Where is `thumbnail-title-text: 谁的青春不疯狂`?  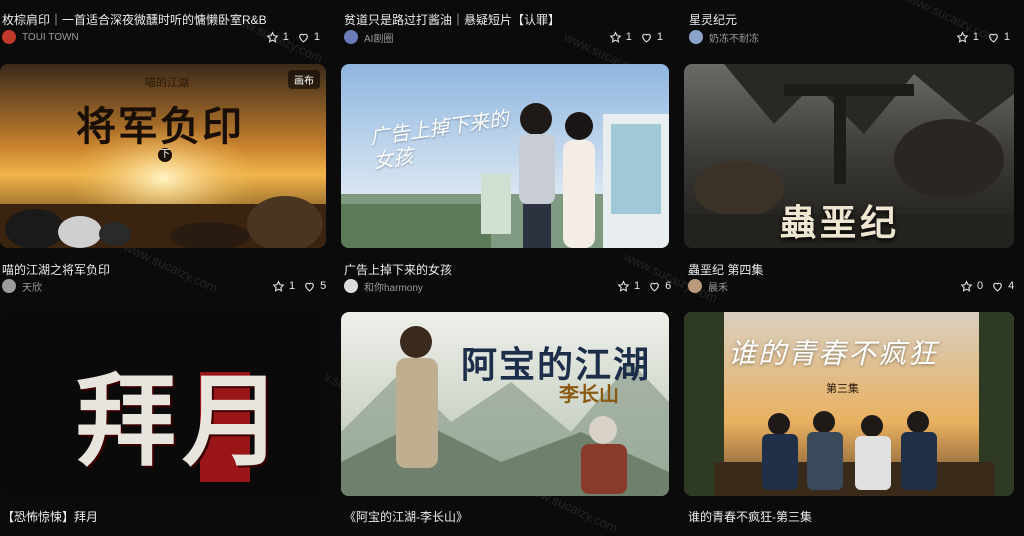
thumbnail-title-text: 谁的青春不疯狂 is located at coordinates (833, 353).